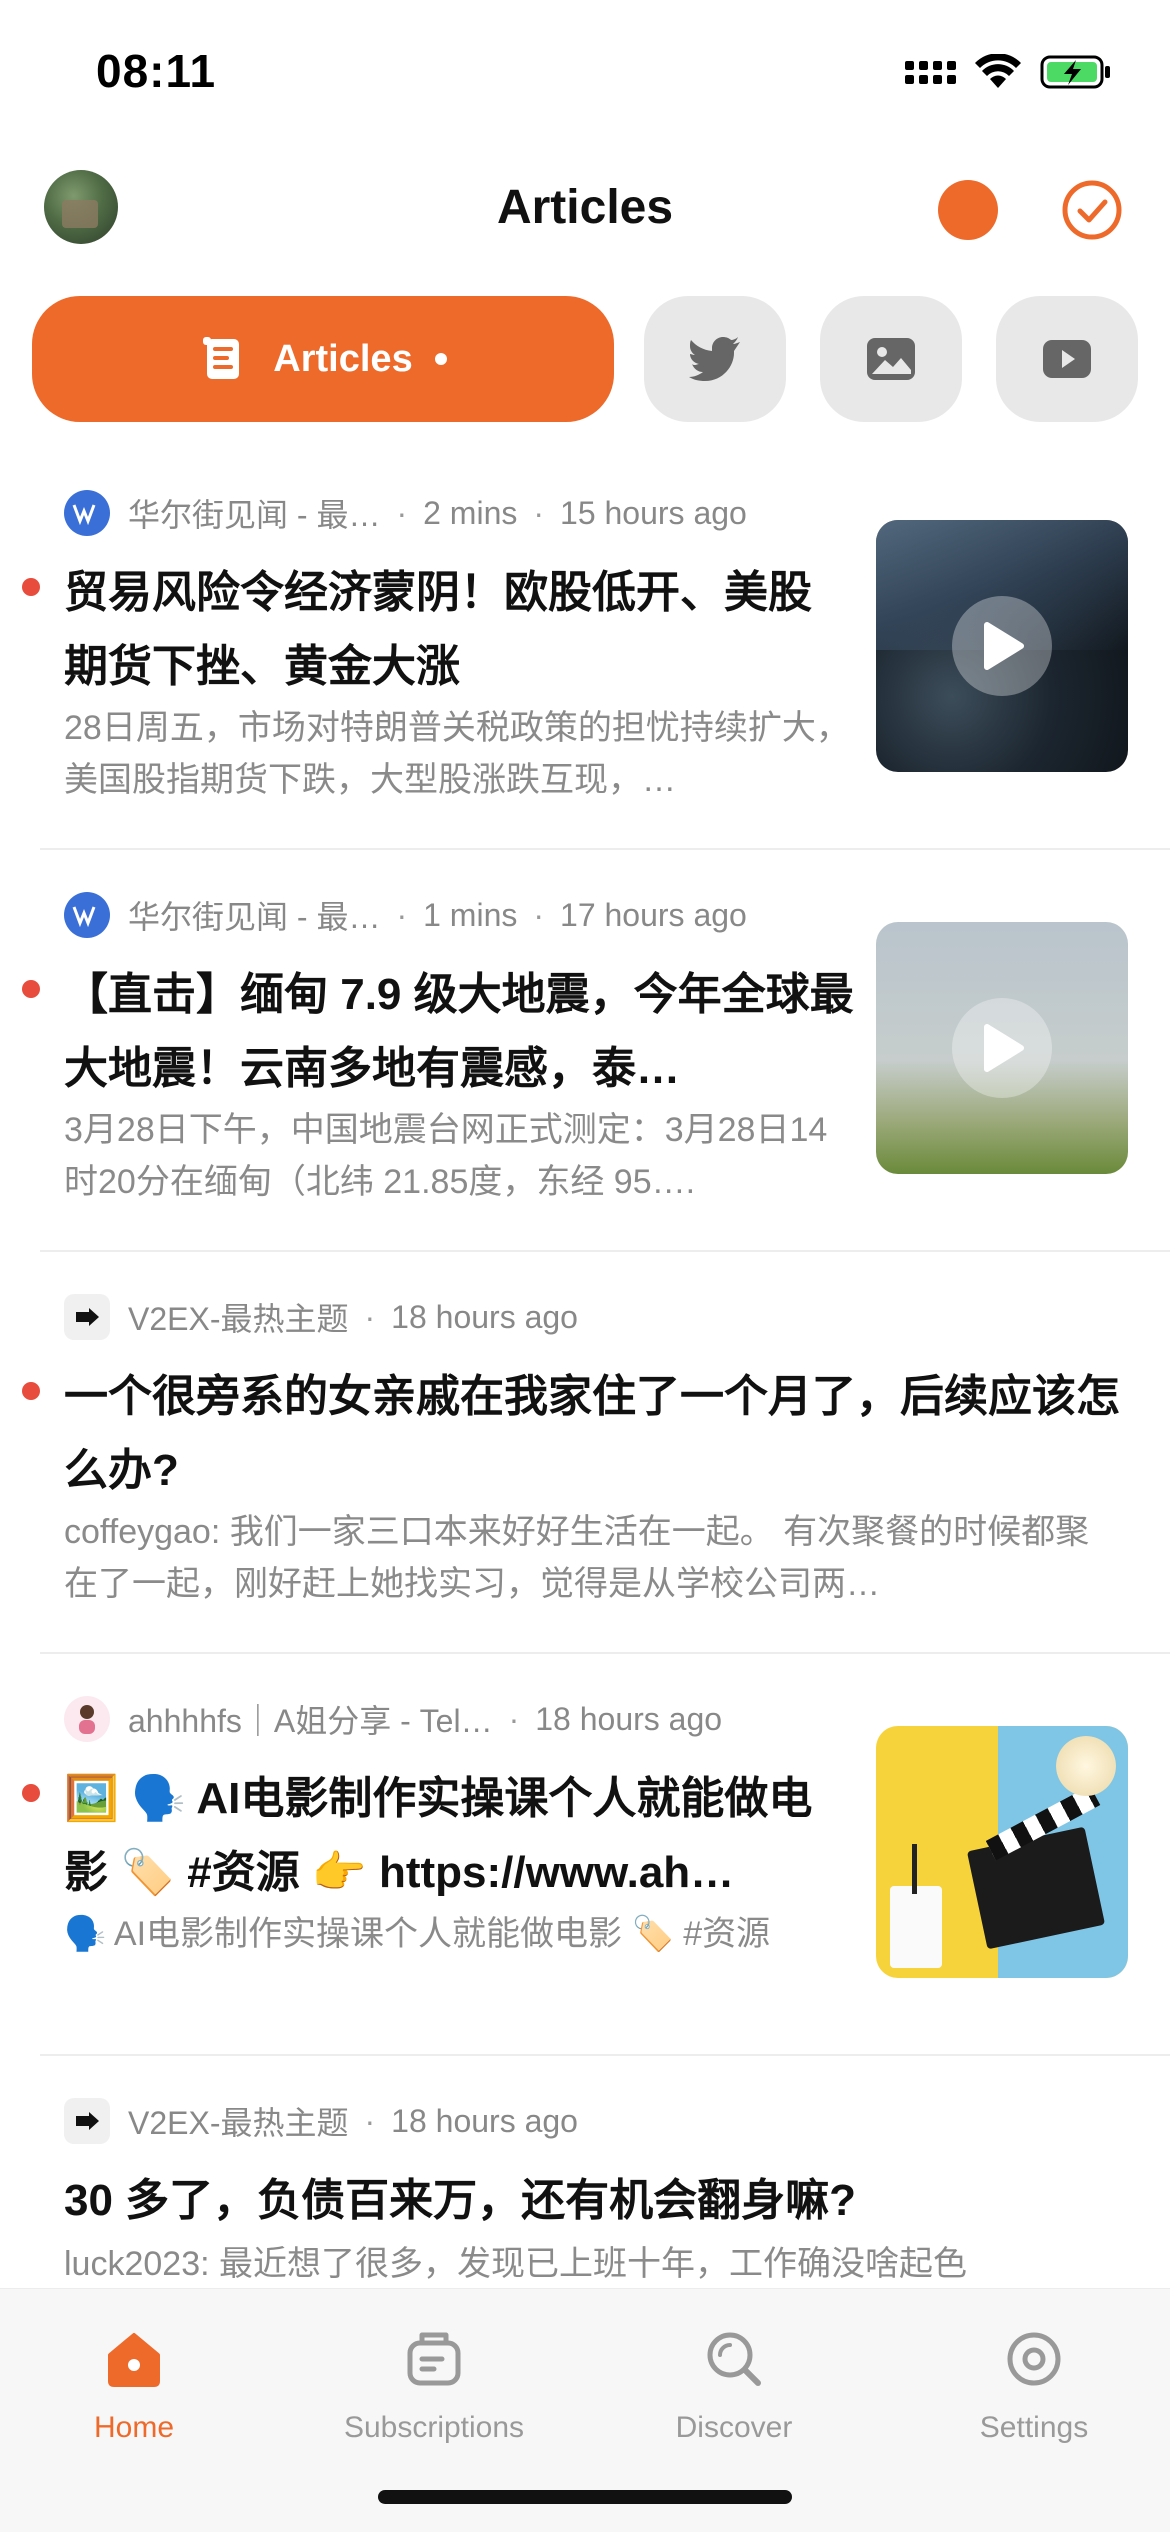 Image resolution: width=1170 pixels, height=2532 pixels. Describe the element at coordinates (734, 2359) in the screenshot. I see `search-icon` at that location.